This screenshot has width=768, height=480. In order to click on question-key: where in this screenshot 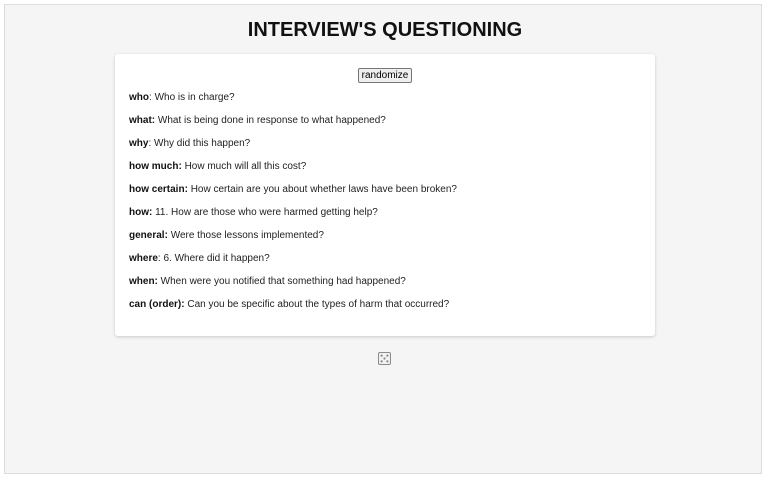, I will do `click(143, 258)`.